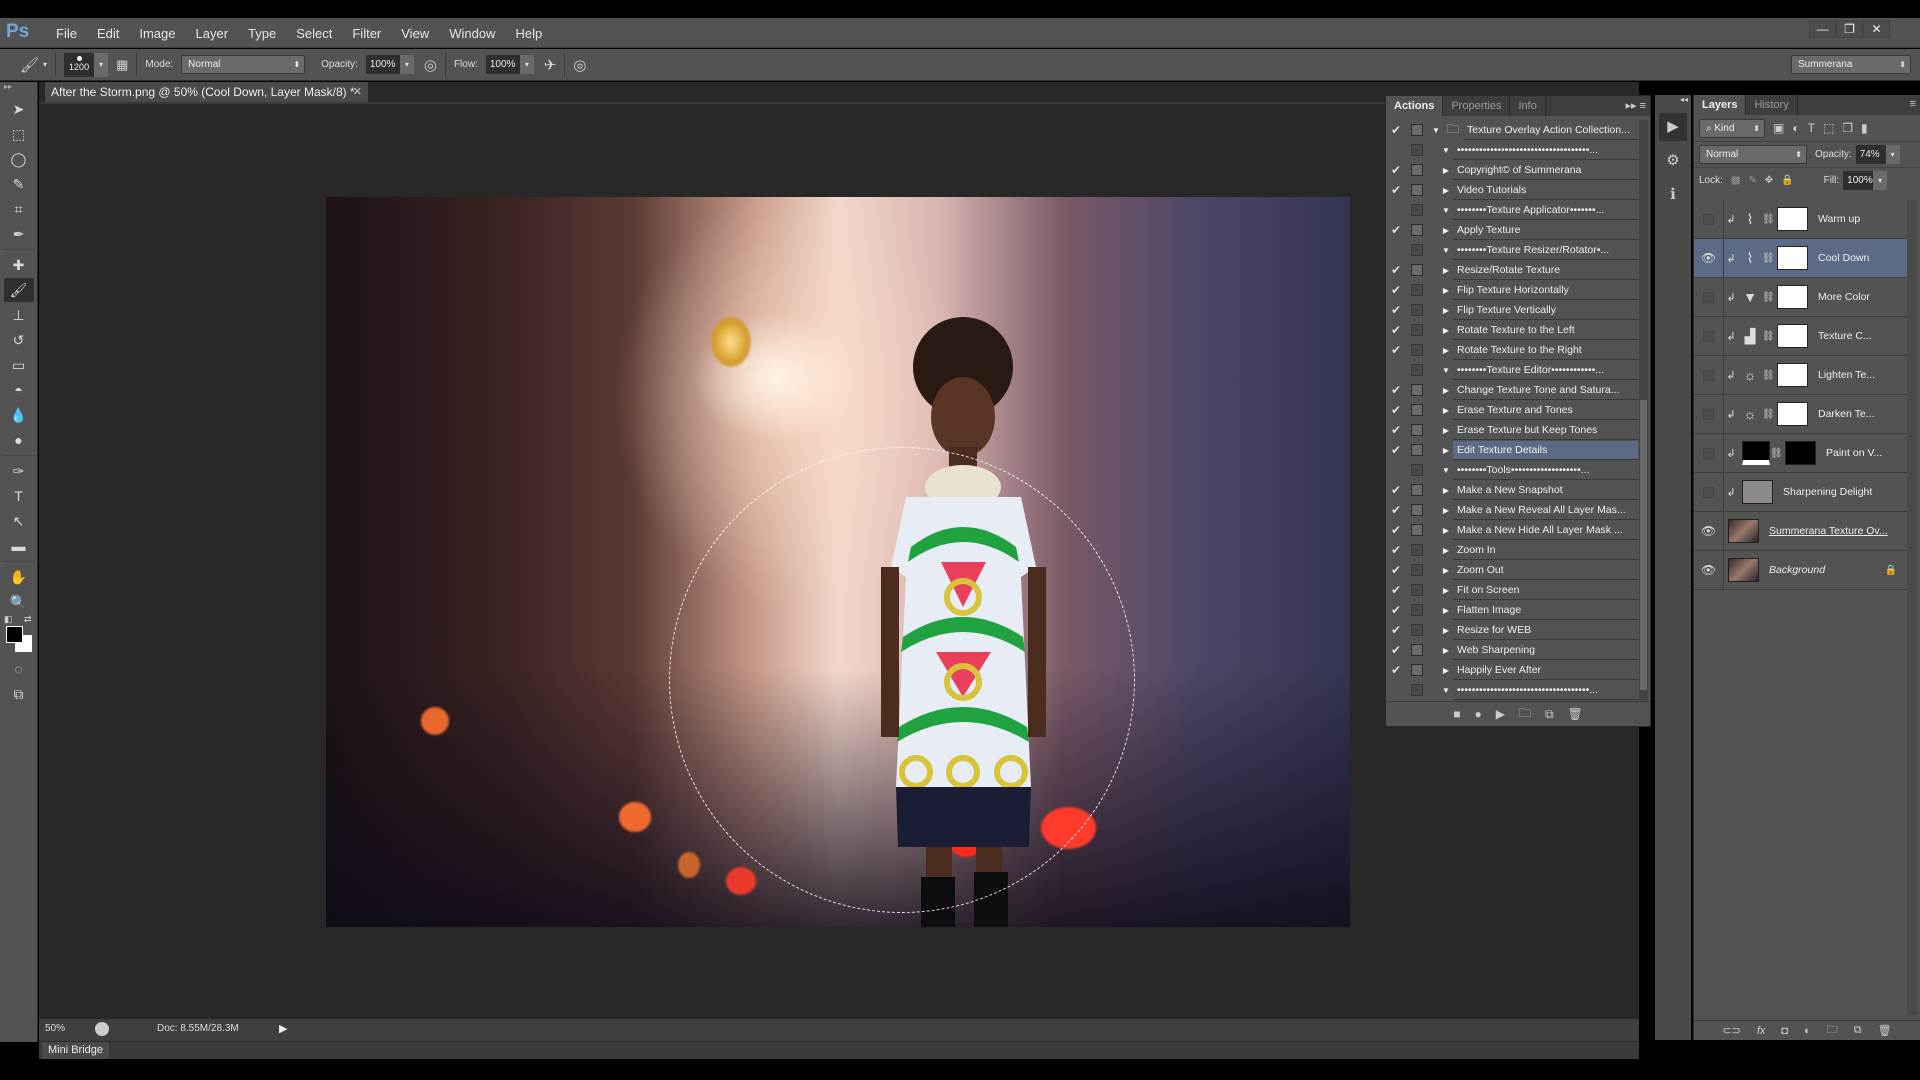 The height and width of the screenshot is (1080, 1920). What do you see at coordinates (1832, 1030) in the screenshot?
I see `new-group-icon: 🗀` at bounding box center [1832, 1030].